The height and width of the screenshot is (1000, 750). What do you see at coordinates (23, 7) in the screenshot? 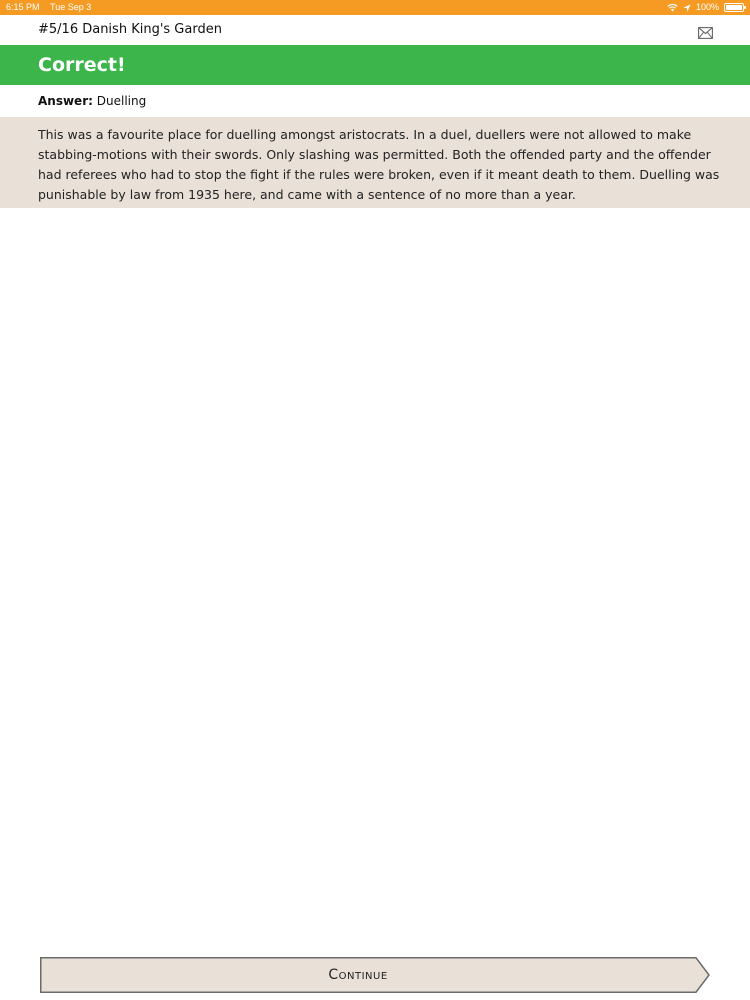
I see `status-time: 6:15 PM` at bounding box center [23, 7].